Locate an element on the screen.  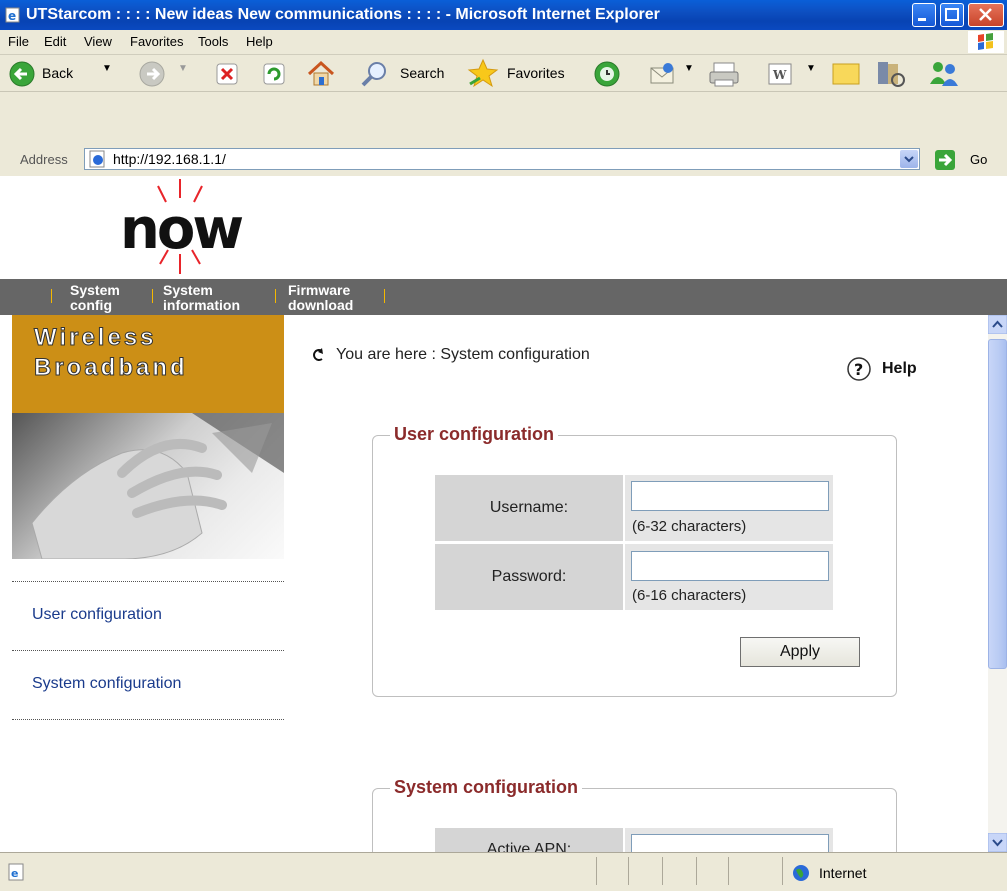
wireless-broadband-banner: Wireless Broadband is located at coordinates (148, 364).